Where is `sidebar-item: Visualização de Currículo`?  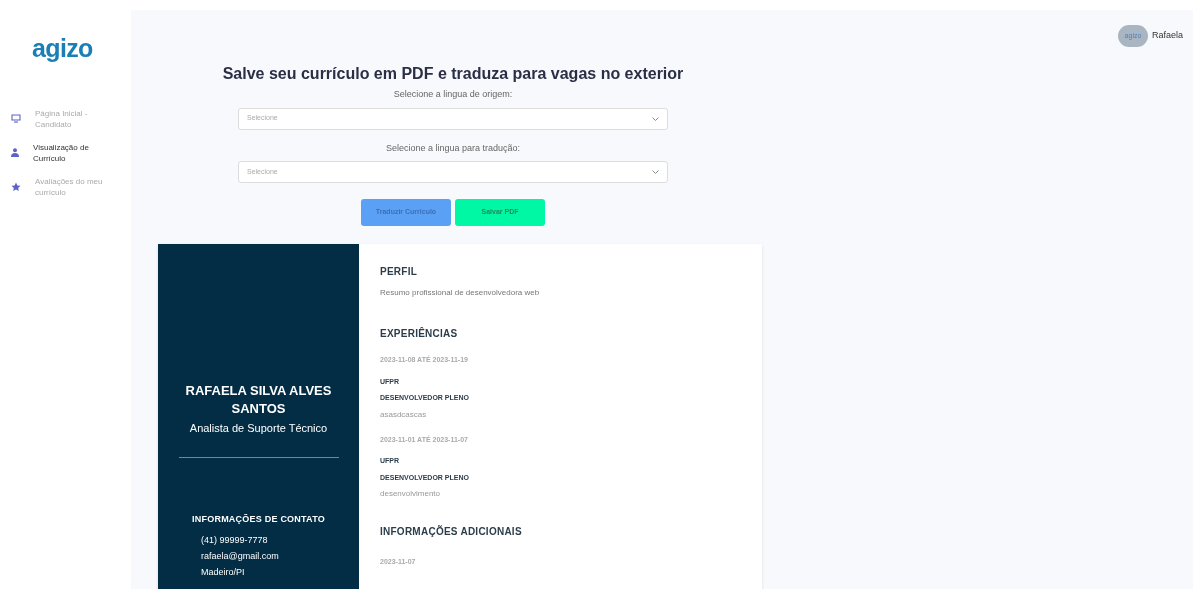
sidebar-item: Visualização de Currículo is located at coordinates (65, 152).